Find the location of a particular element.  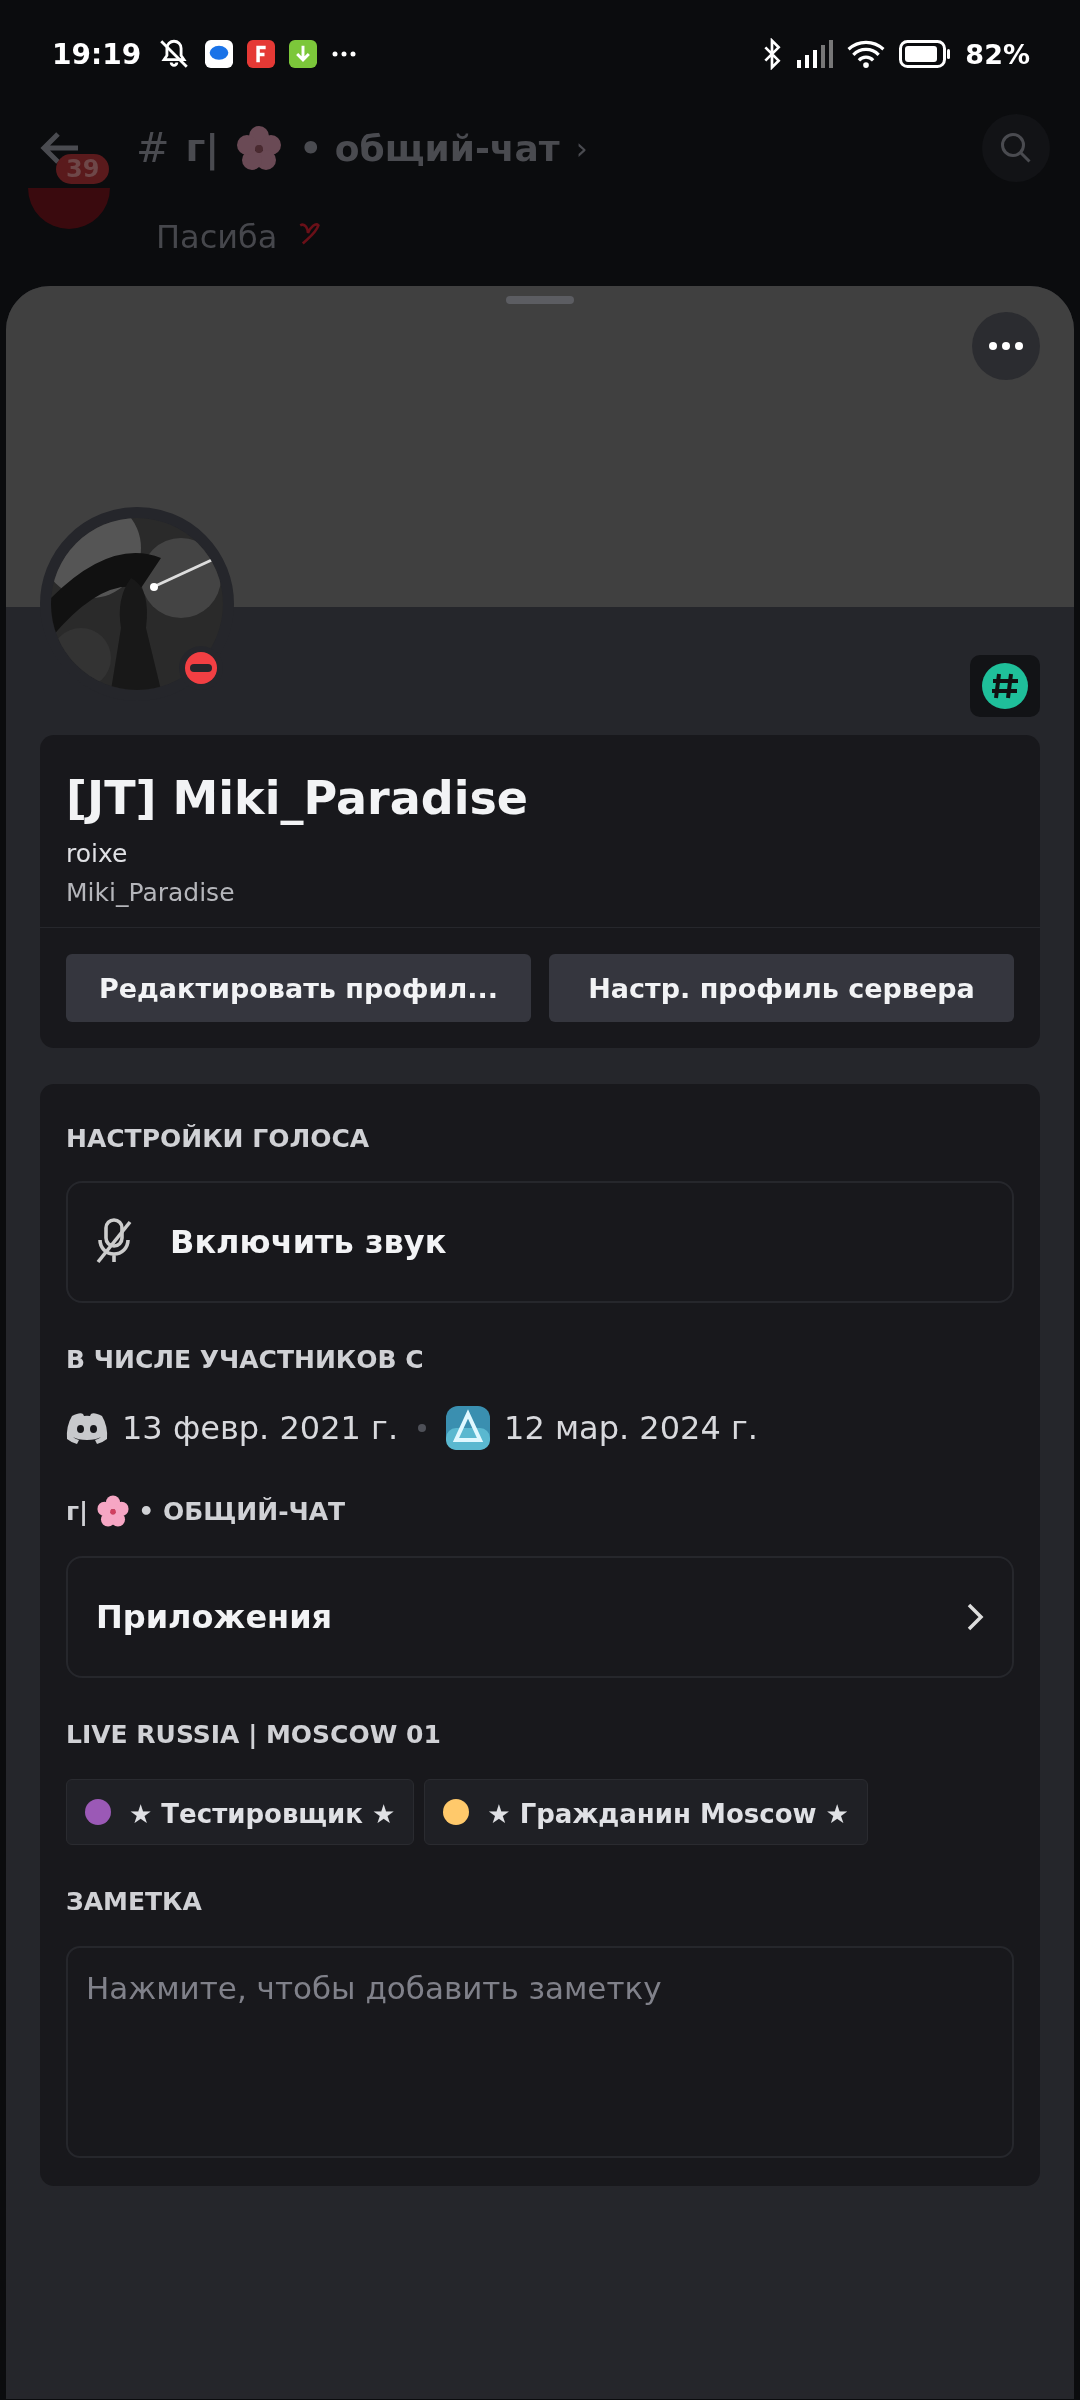

drag-handle is located at coordinates (540, 300).